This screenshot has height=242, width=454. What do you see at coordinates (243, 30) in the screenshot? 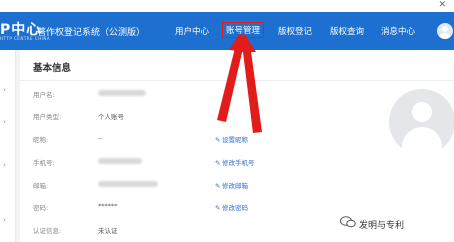
I see `nav-account-management: 账号管理` at bounding box center [243, 30].